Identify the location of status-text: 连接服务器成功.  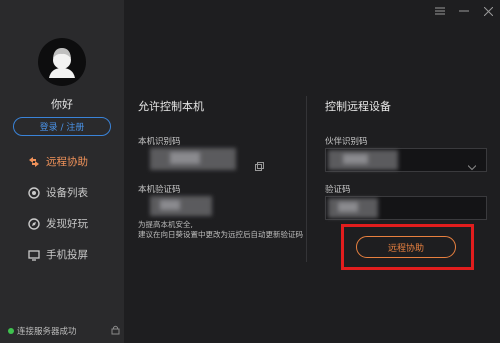
(47, 332).